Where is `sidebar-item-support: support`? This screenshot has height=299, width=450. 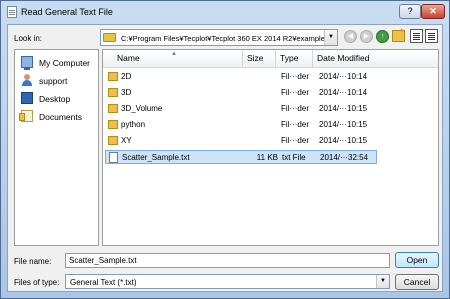 sidebar-item-support: support is located at coordinates (59, 81).